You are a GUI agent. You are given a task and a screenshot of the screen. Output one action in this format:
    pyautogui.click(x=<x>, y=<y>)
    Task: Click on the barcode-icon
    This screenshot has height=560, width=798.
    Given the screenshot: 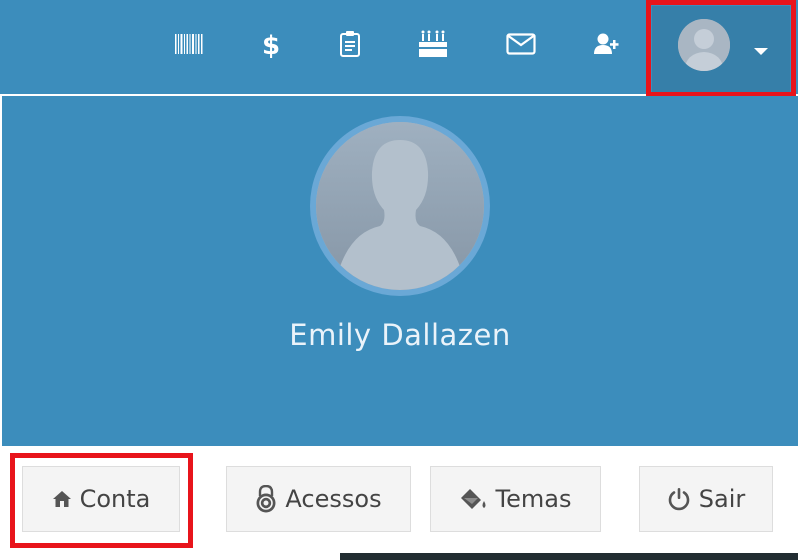 What is the action you would take?
    pyautogui.click(x=189, y=44)
    